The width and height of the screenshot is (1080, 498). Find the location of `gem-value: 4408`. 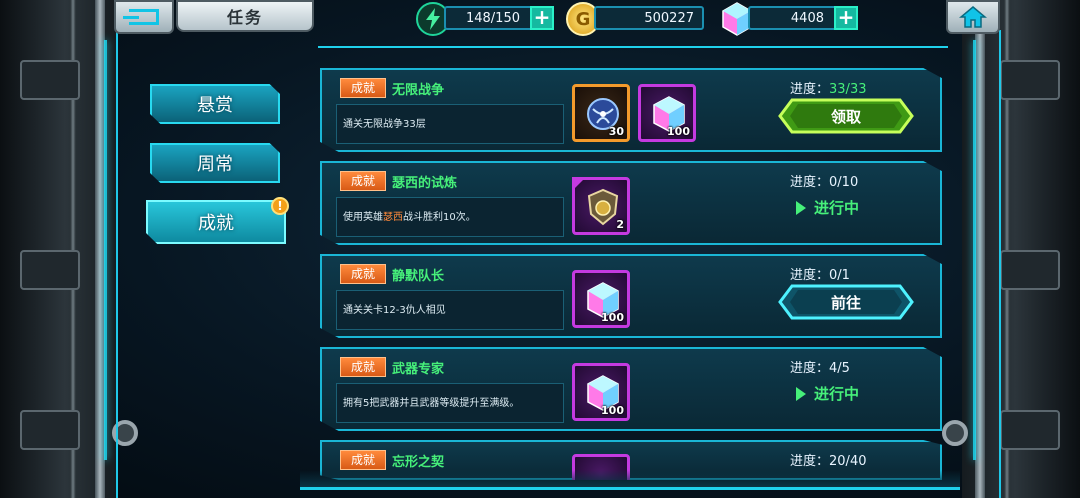

gem-value: 4408 is located at coordinates (807, 18).